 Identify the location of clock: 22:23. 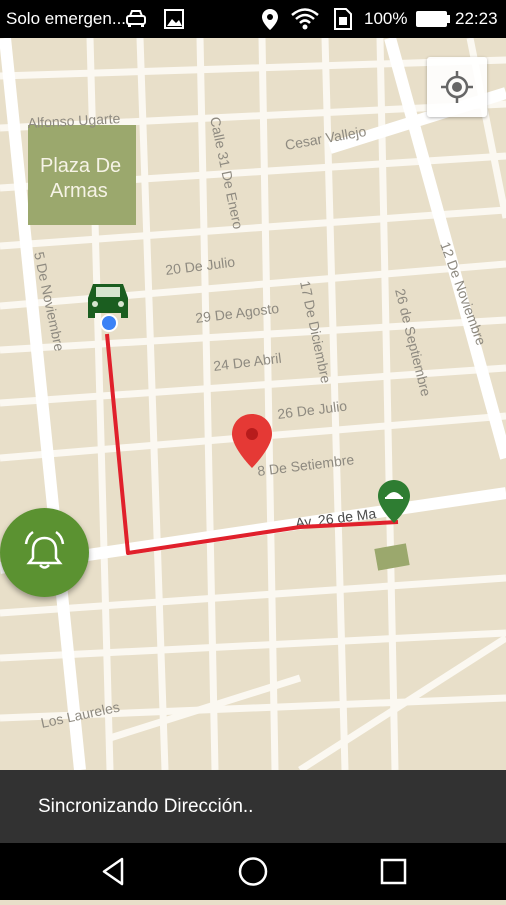
(476, 18).